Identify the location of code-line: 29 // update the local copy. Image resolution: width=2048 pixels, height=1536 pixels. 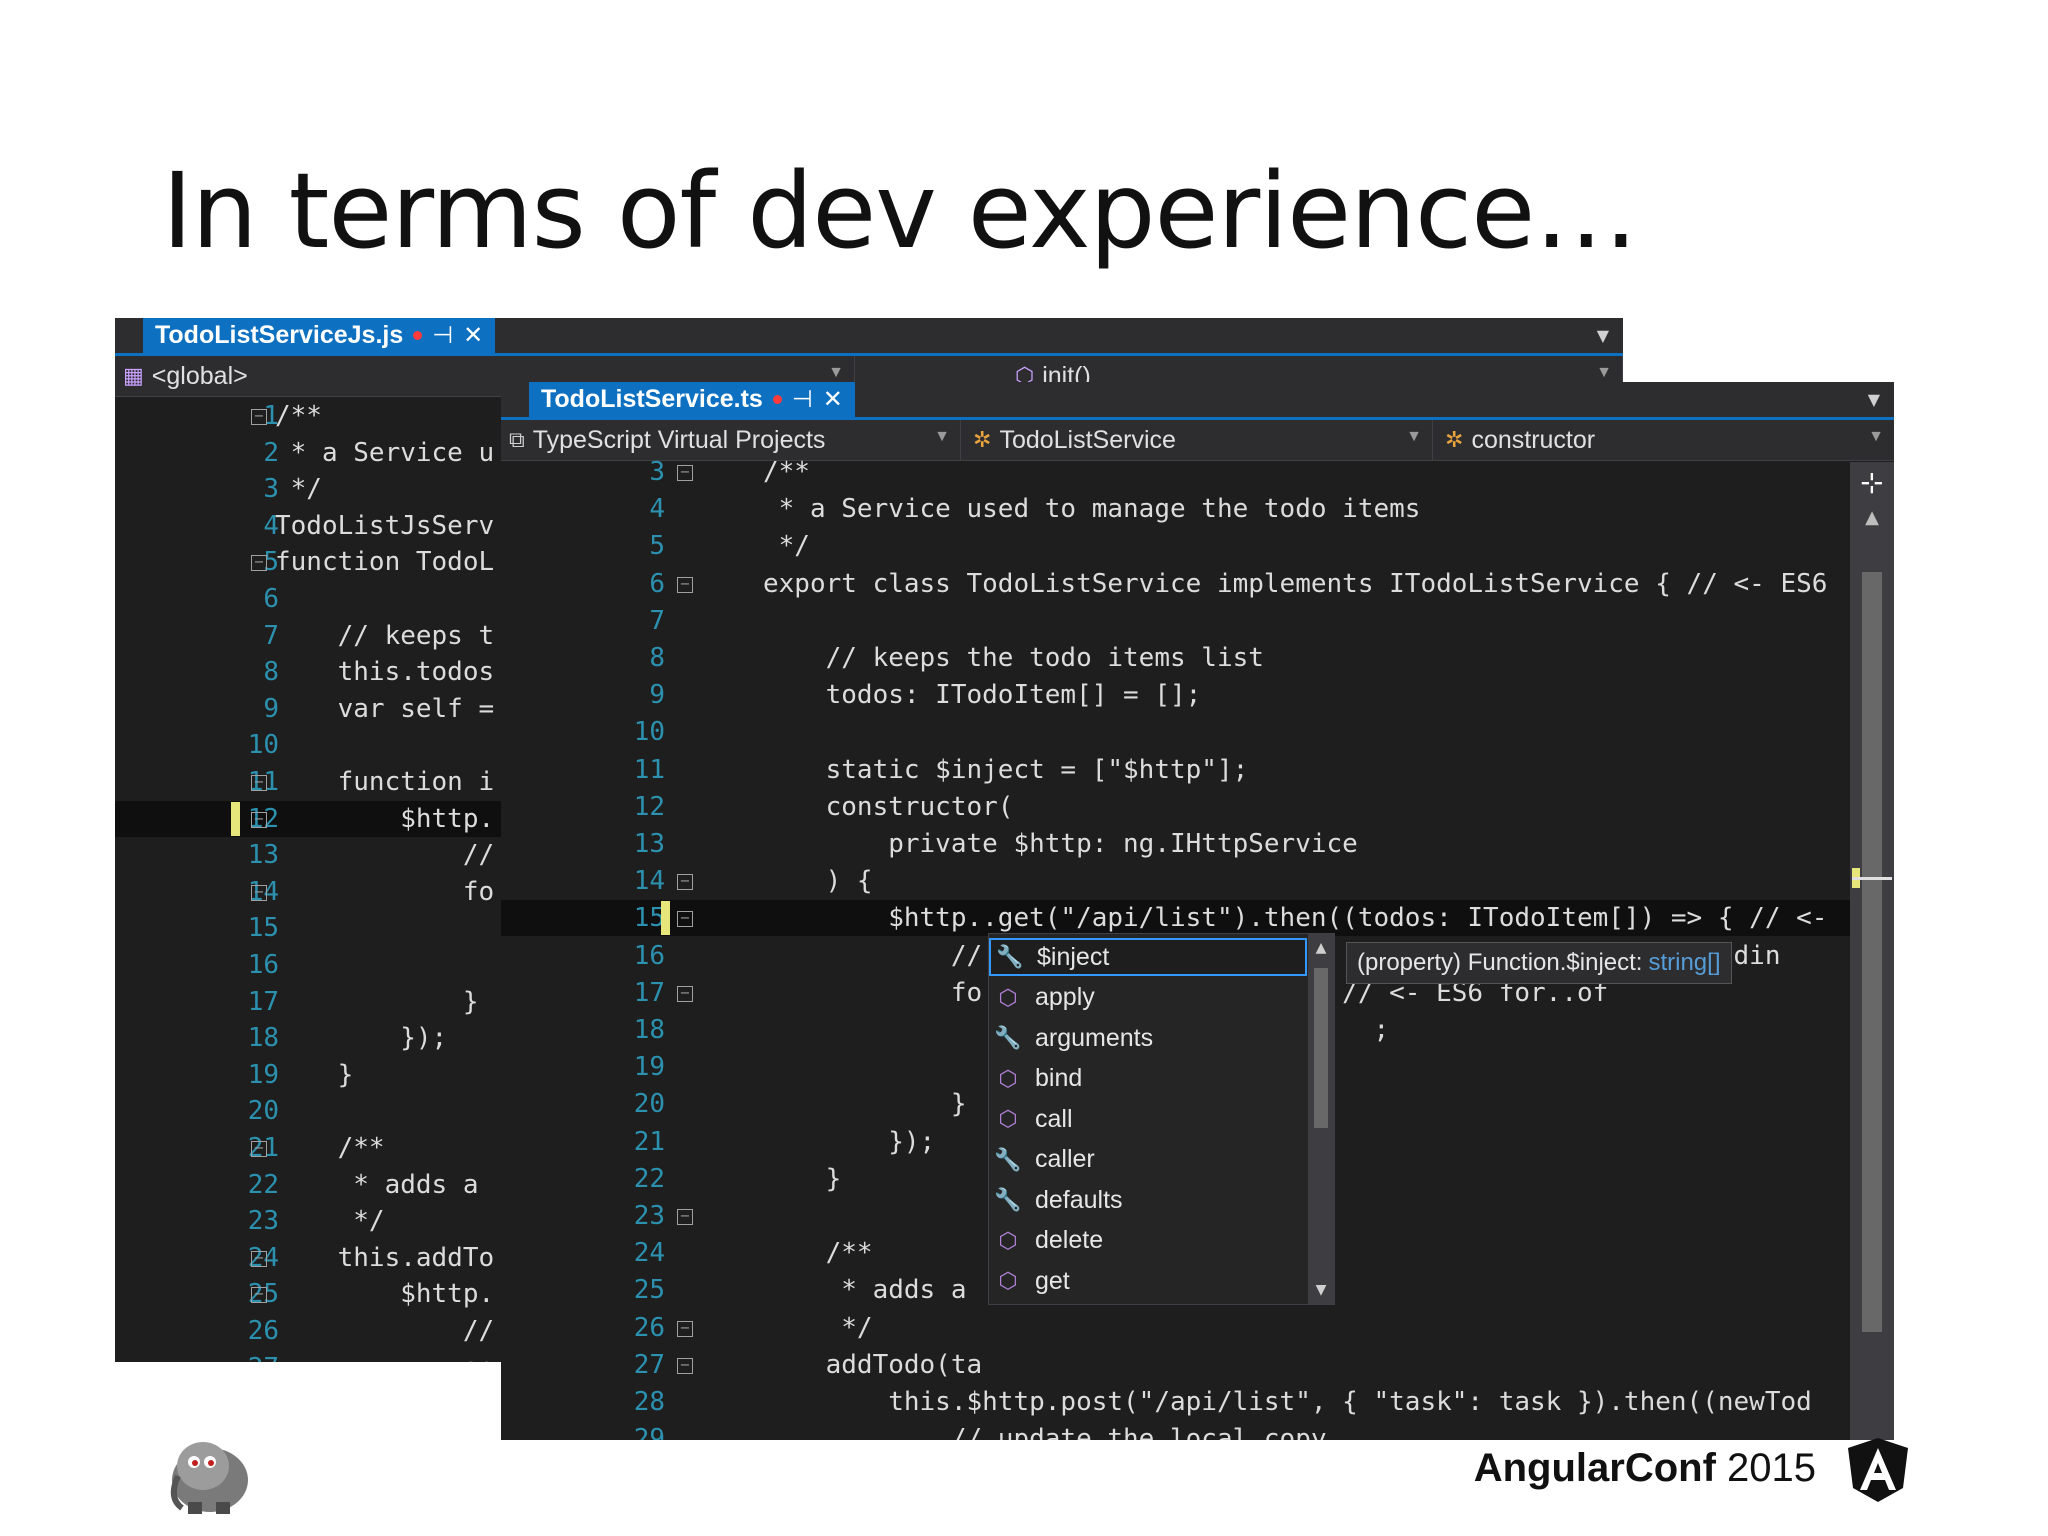
(1197, 1430).